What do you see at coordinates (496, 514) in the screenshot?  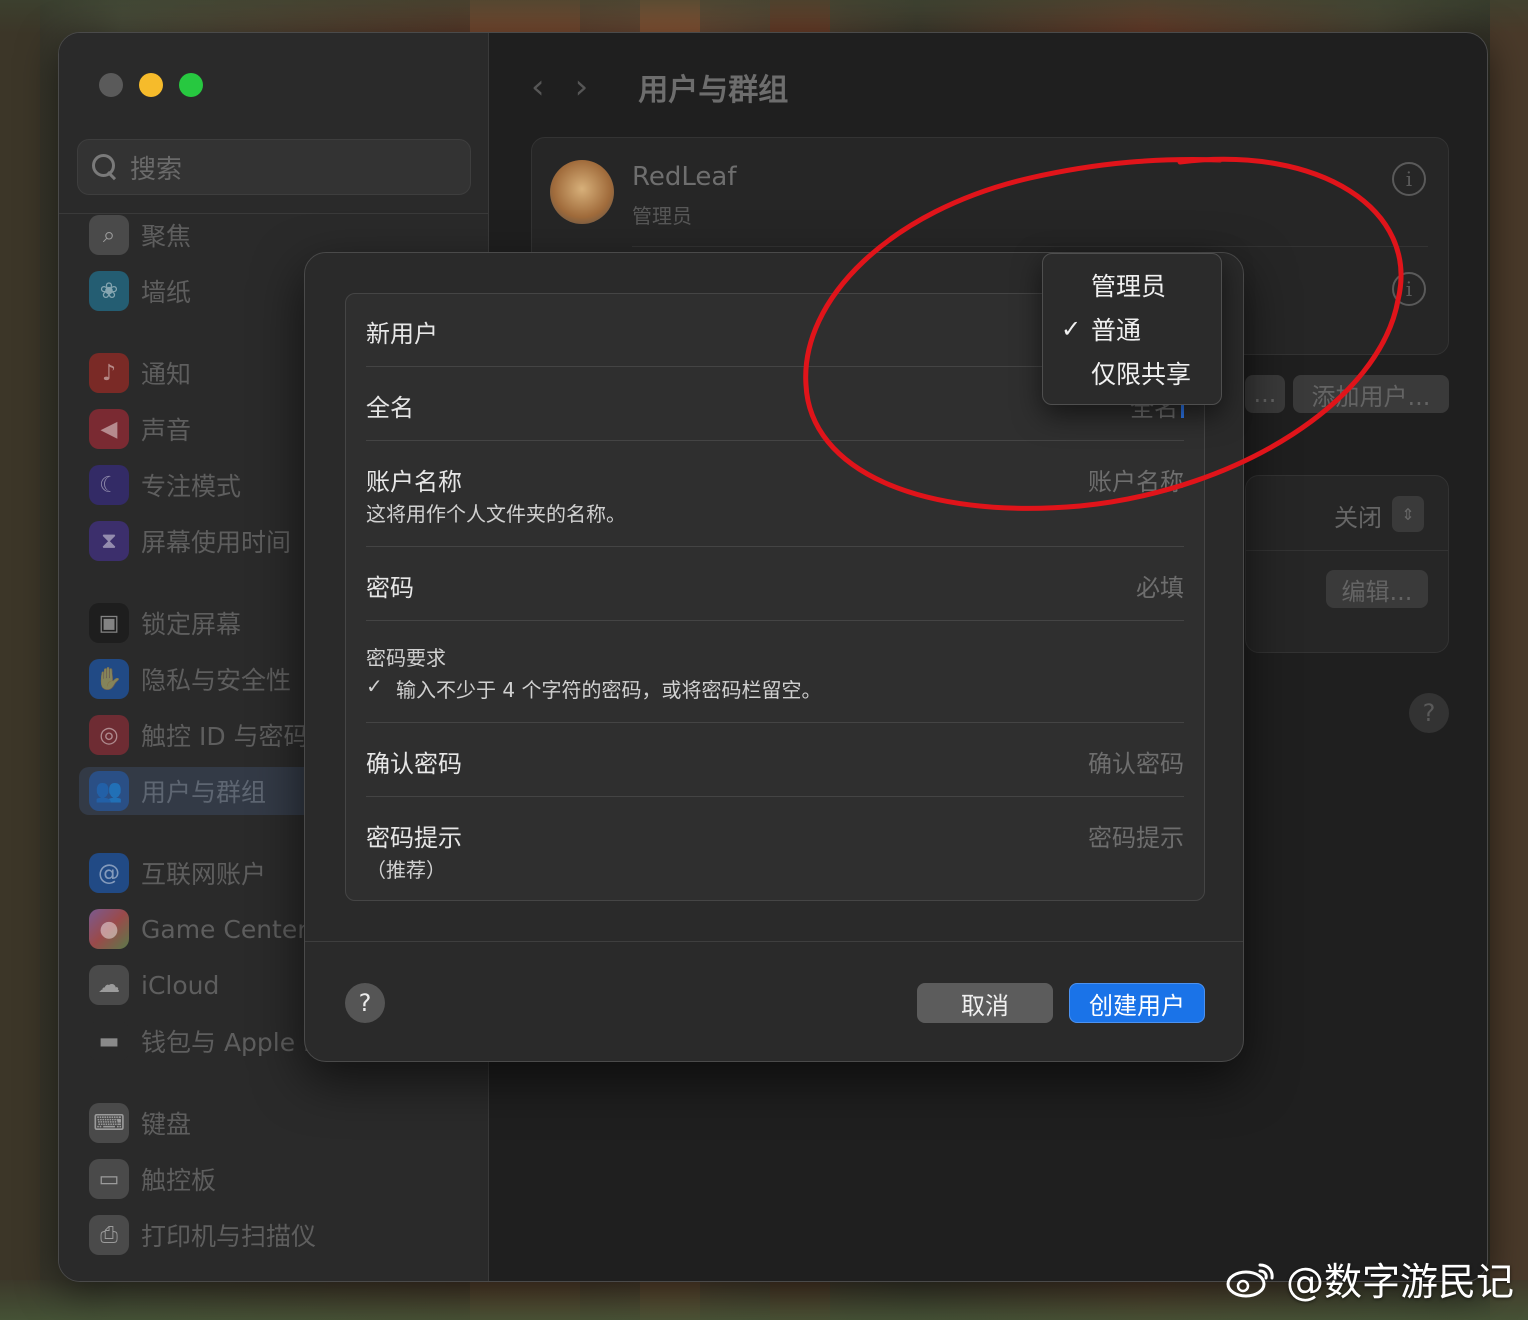 I see `account-name-hint: 这将用作个人文件夹的名称。` at bounding box center [496, 514].